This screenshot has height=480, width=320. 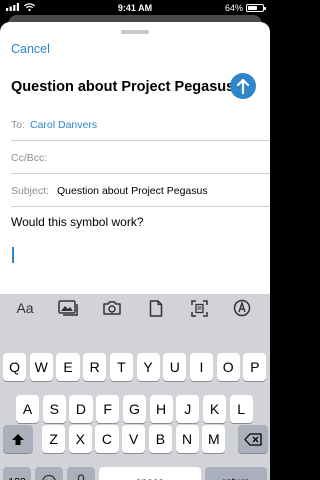 I want to click on send-button, so click(x=243, y=86).